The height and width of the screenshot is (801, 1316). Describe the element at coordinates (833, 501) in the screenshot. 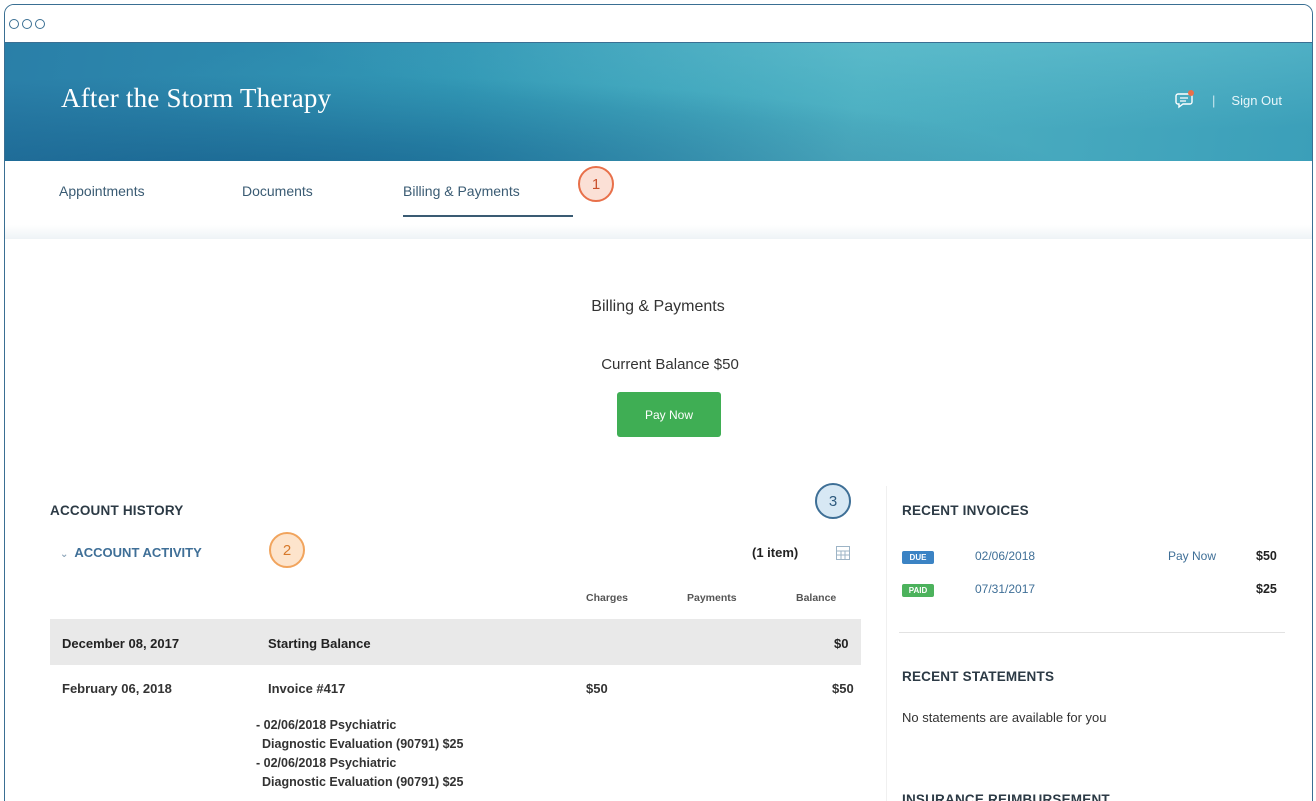

I see `callout-badge-3: 3` at that location.